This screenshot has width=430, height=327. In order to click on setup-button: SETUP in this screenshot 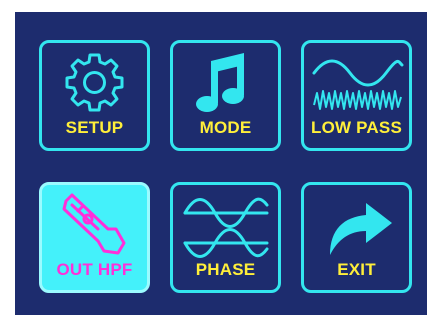, I will do `click(94, 95)`.